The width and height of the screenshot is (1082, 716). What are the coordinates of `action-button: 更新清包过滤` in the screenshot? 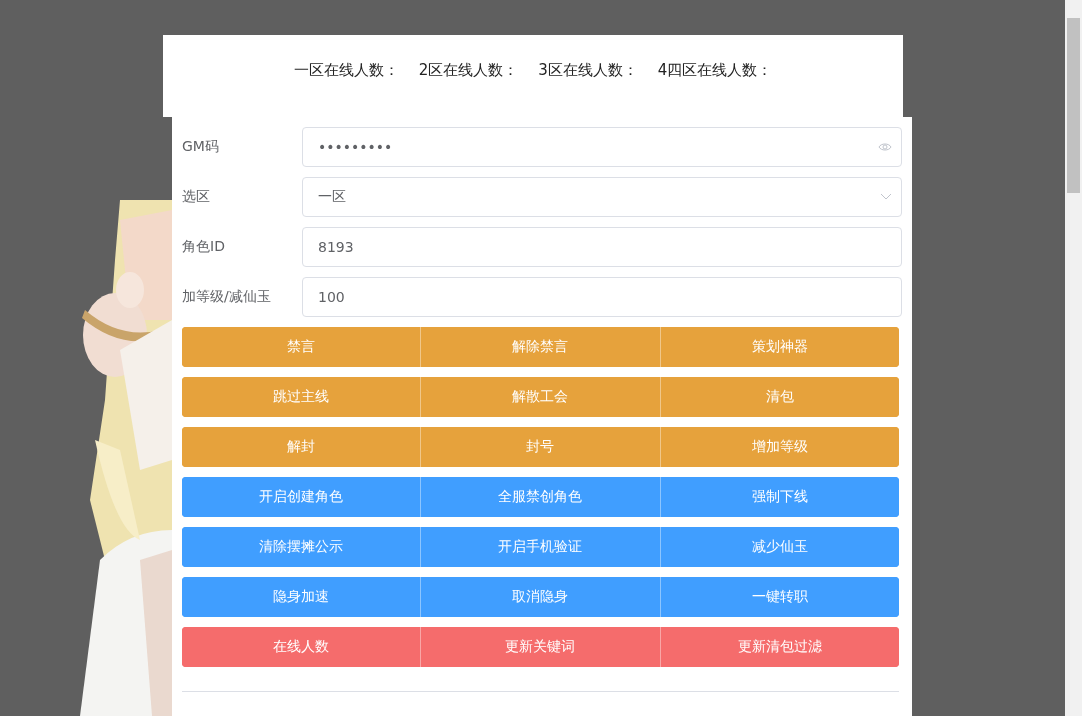 It's located at (779, 647).